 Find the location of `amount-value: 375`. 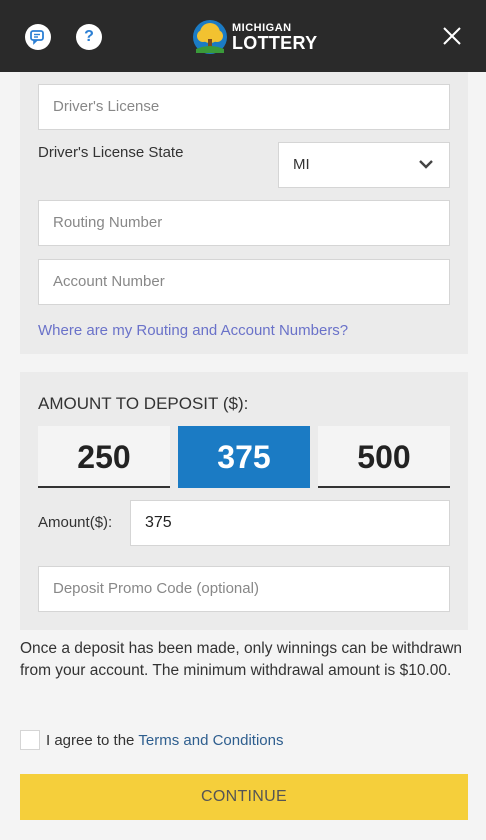

amount-value: 375 is located at coordinates (158, 522).